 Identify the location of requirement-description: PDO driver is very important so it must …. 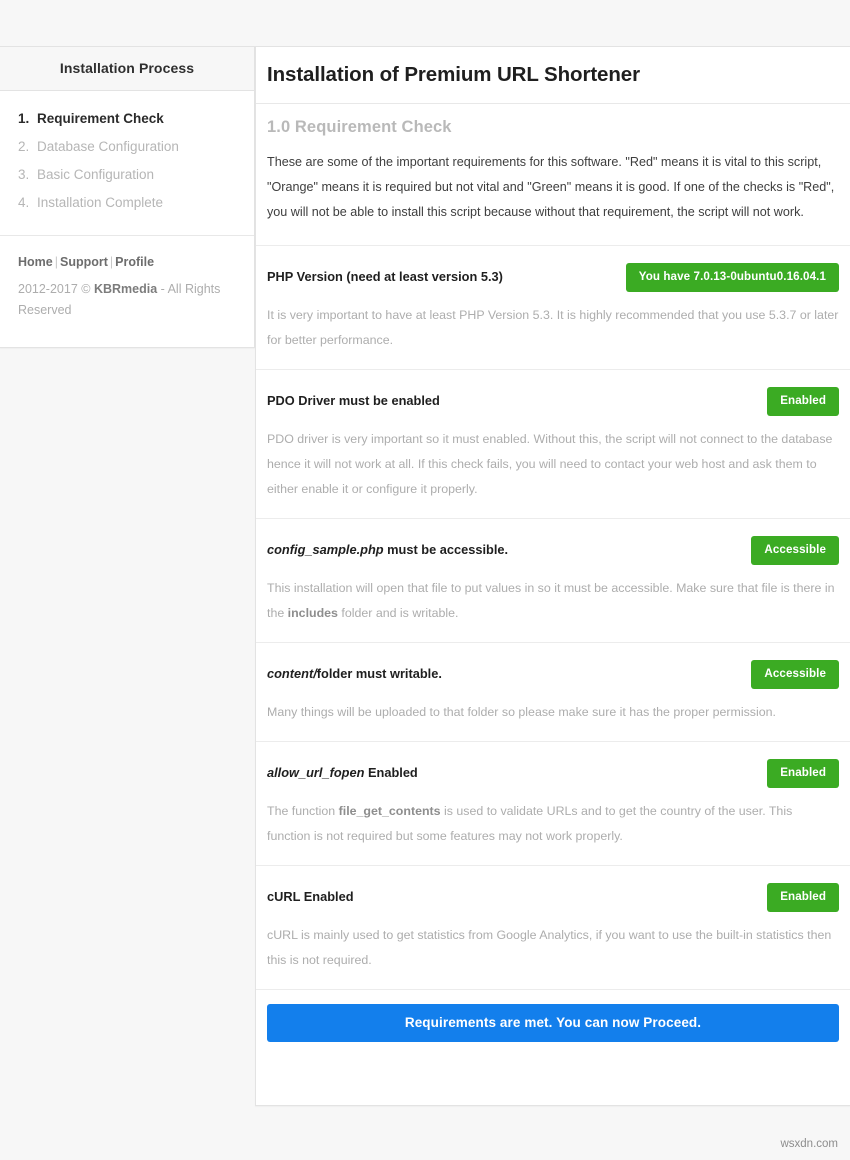
(553, 464).